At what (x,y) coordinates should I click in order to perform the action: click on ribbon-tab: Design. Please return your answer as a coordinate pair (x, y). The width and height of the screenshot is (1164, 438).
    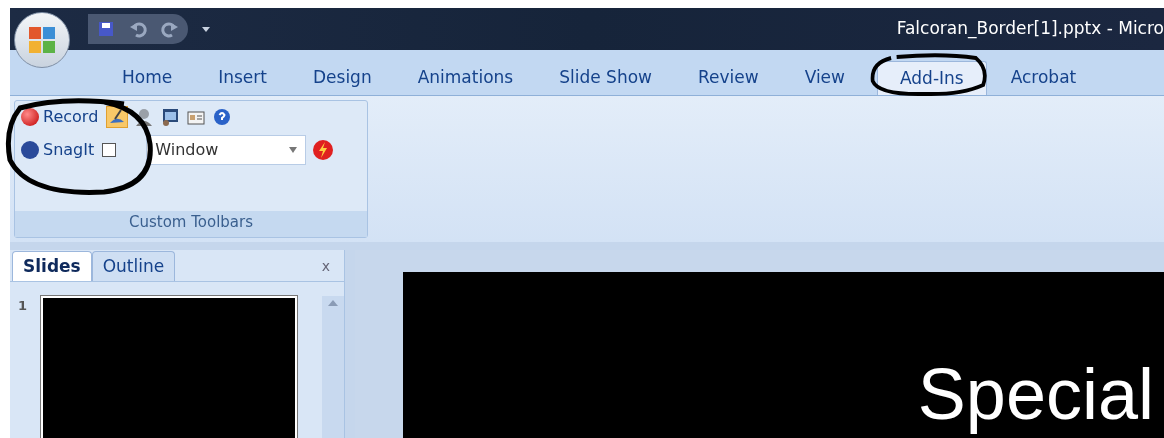
    Looking at the image, I should click on (342, 78).